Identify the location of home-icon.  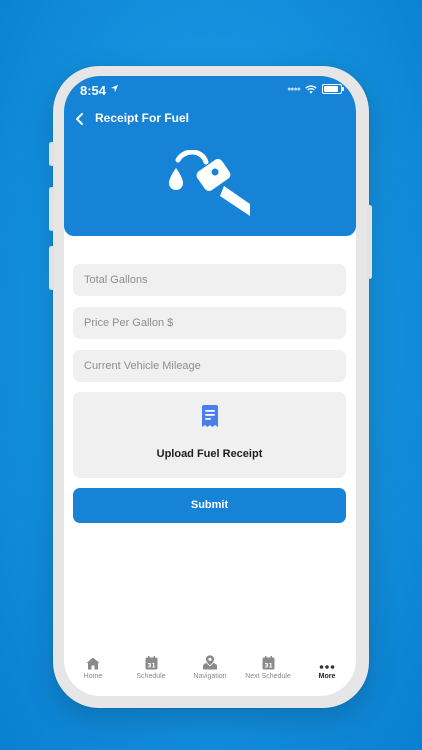
(93, 663).